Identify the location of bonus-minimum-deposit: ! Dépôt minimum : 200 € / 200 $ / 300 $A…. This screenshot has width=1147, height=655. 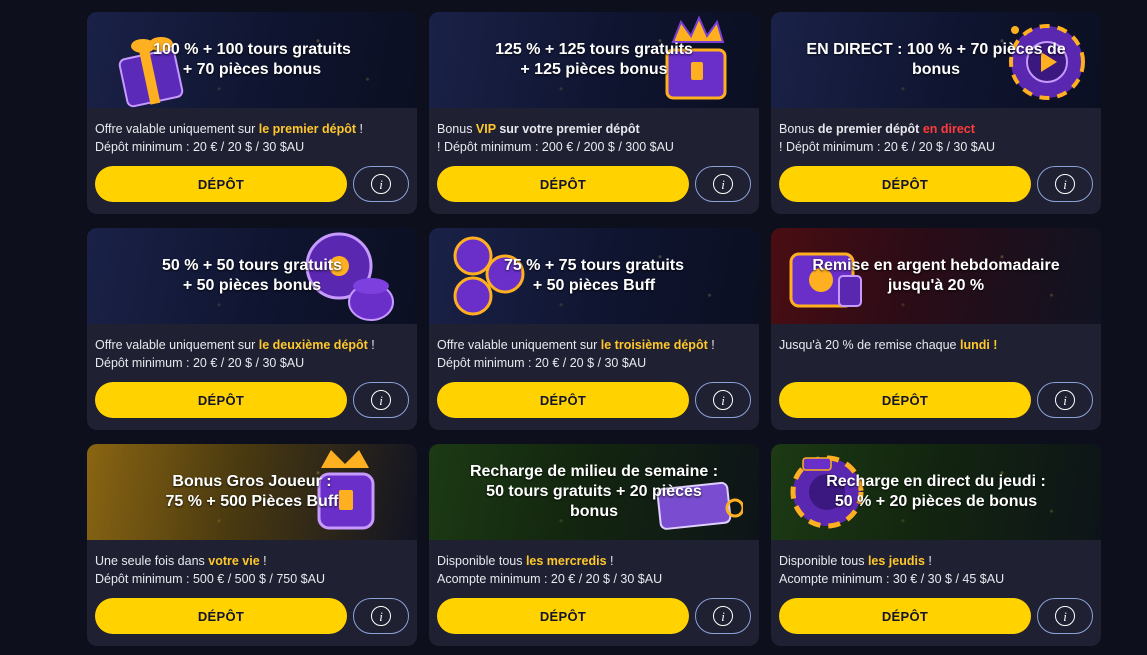
(555, 147).